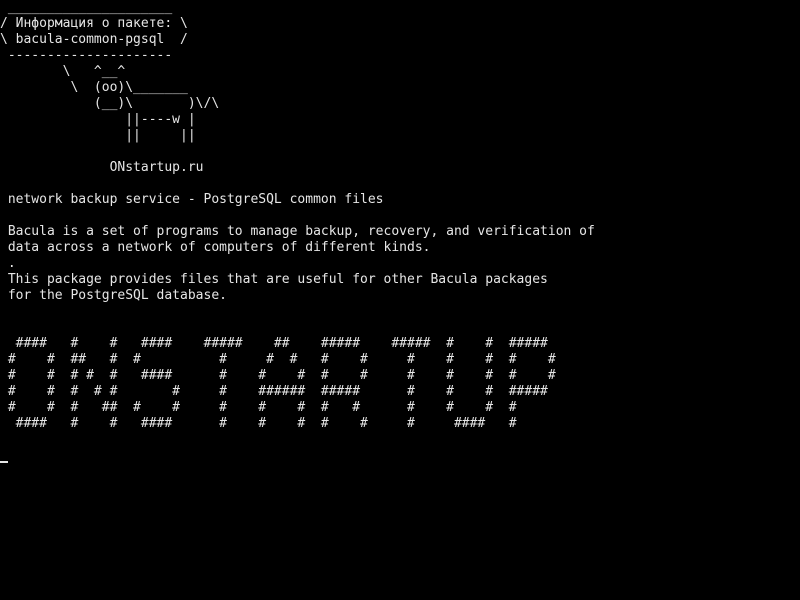 The height and width of the screenshot is (600, 800). What do you see at coordinates (258, 407) in the screenshot?
I see `banner-line: # # # ## # # # # # # # # # # #` at bounding box center [258, 407].